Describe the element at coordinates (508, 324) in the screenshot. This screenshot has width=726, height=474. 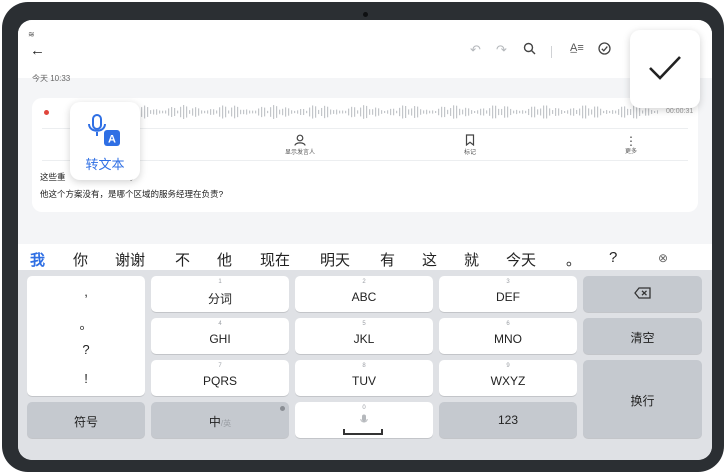
I see `key-number: 6` at that location.